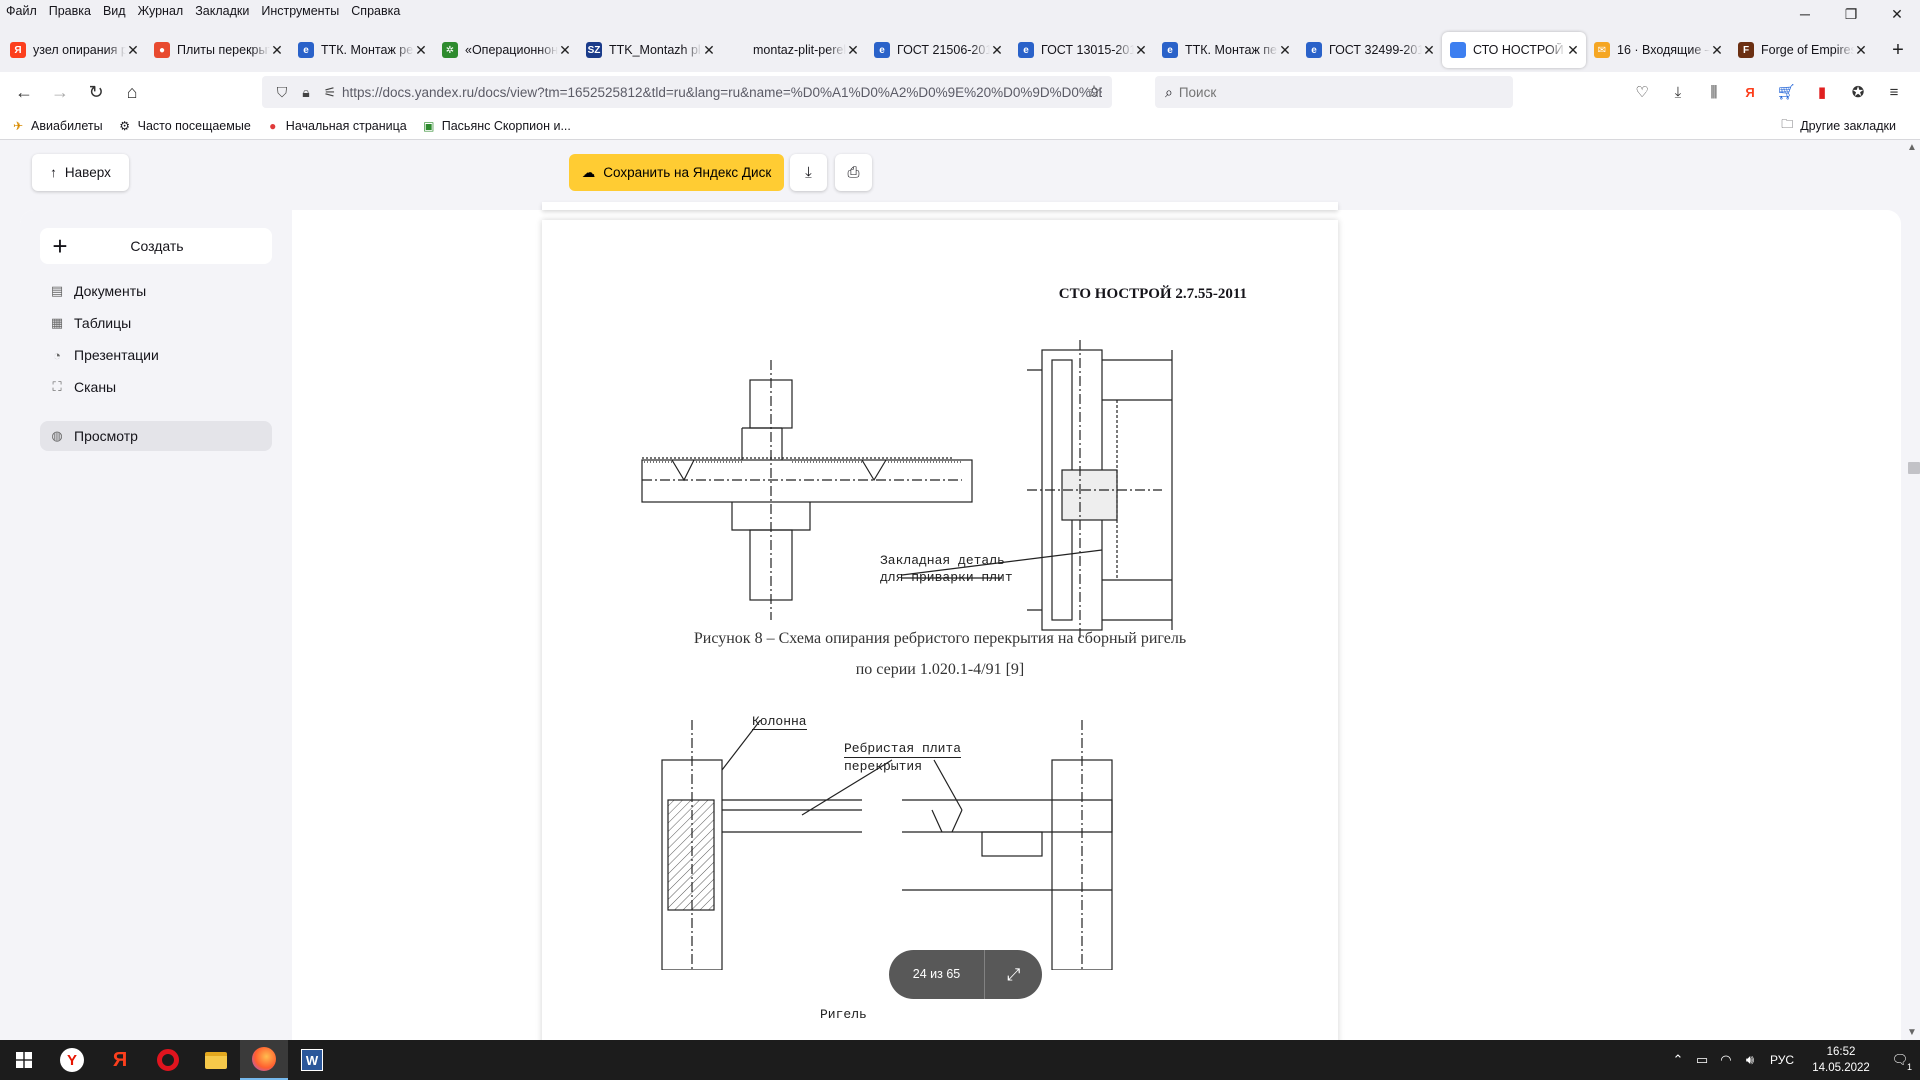 The width and height of the screenshot is (1920, 1080). Describe the element at coordinates (1897, 14) in the screenshot. I see `close-window-icon: ✕` at that location.